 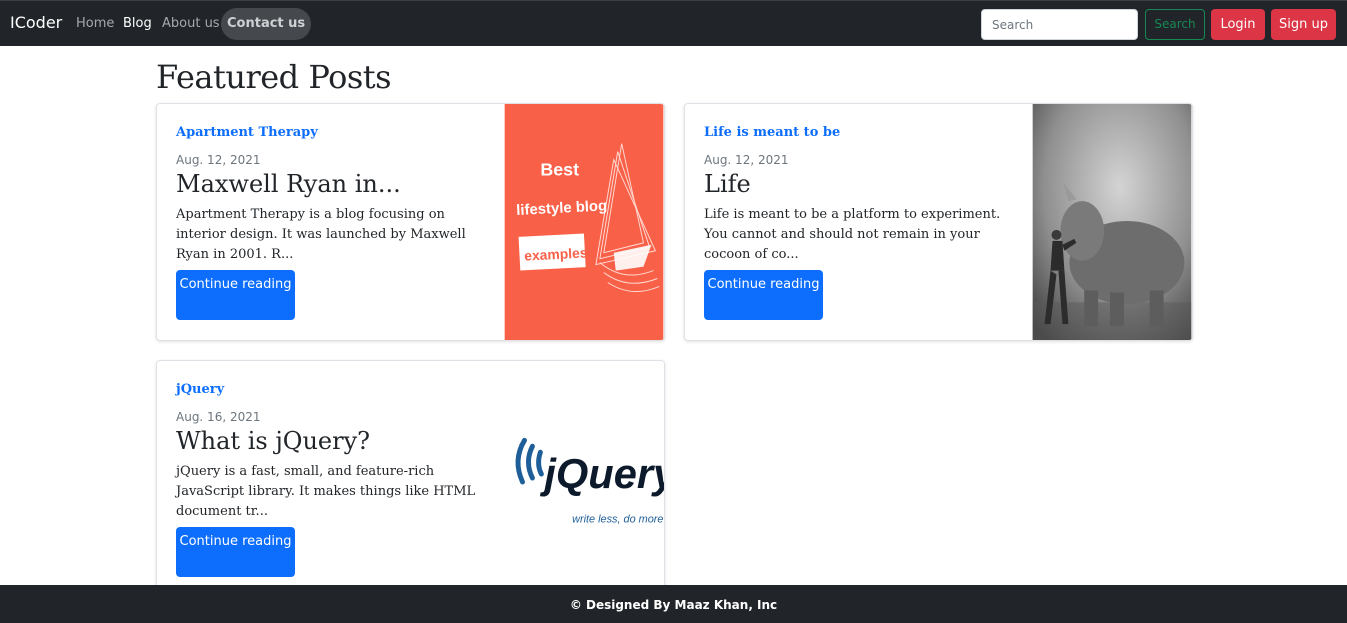 I want to click on jquery-logo-image: jQuery write less, do more., so click(x=584, y=479).